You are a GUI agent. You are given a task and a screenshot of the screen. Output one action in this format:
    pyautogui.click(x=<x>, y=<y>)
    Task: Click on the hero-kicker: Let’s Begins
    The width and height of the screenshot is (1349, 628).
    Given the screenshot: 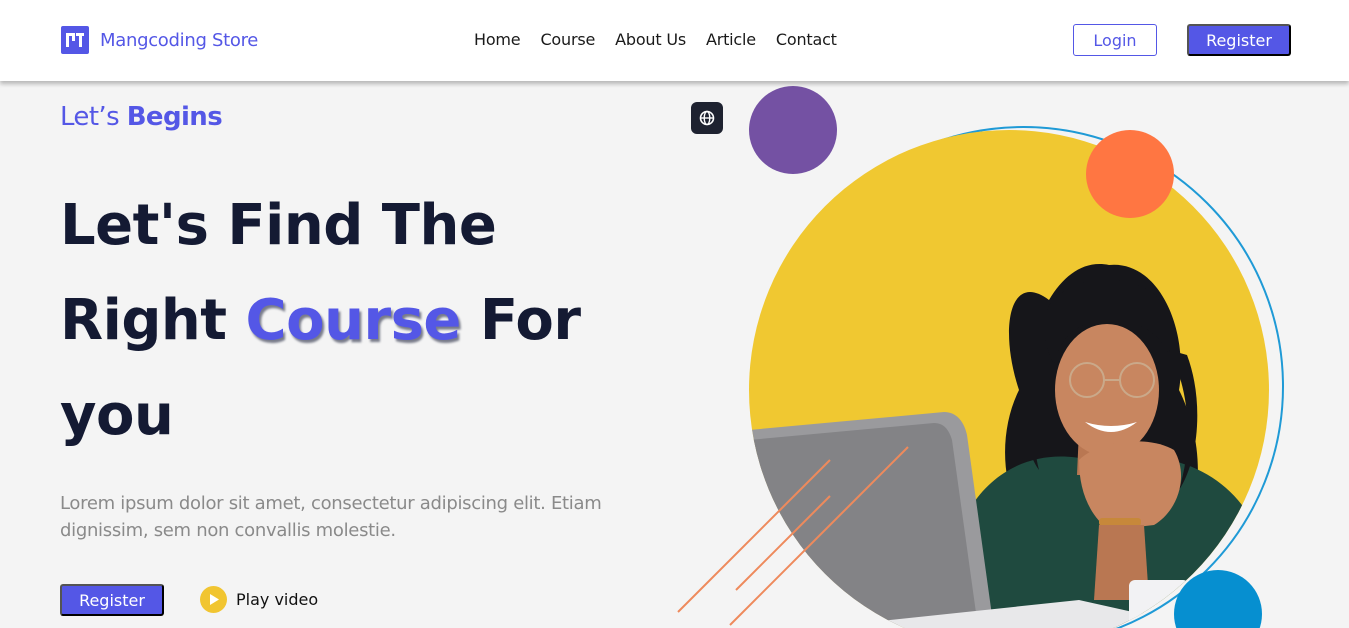 What is the action you would take?
    pyautogui.click(x=141, y=117)
    